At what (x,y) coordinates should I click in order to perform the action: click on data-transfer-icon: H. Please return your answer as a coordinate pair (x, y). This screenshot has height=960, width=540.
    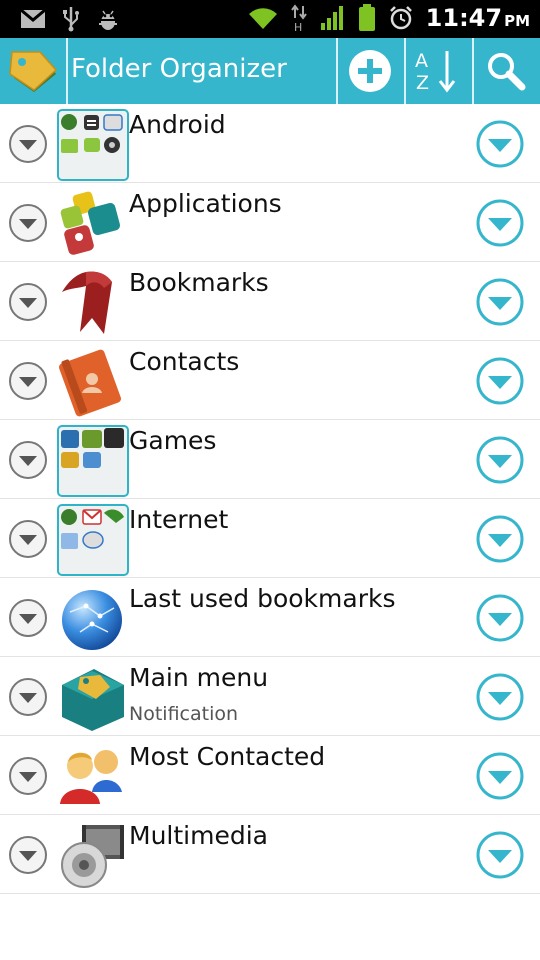
    Looking at the image, I should click on (298, 18).